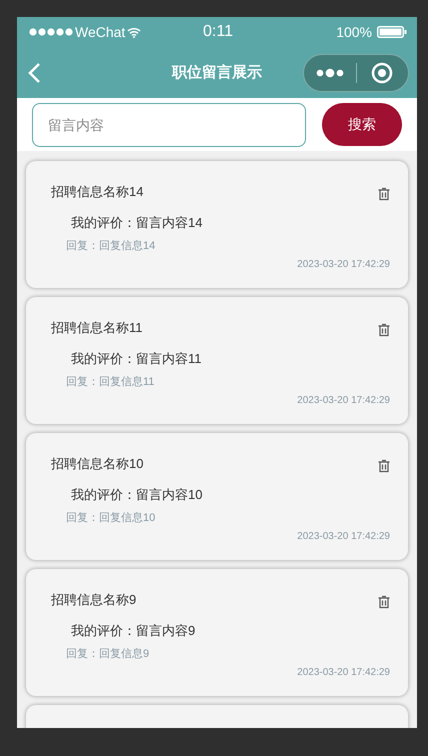  What do you see at coordinates (93, 600) in the screenshot?
I see `job-title: 招聘信息名称9` at bounding box center [93, 600].